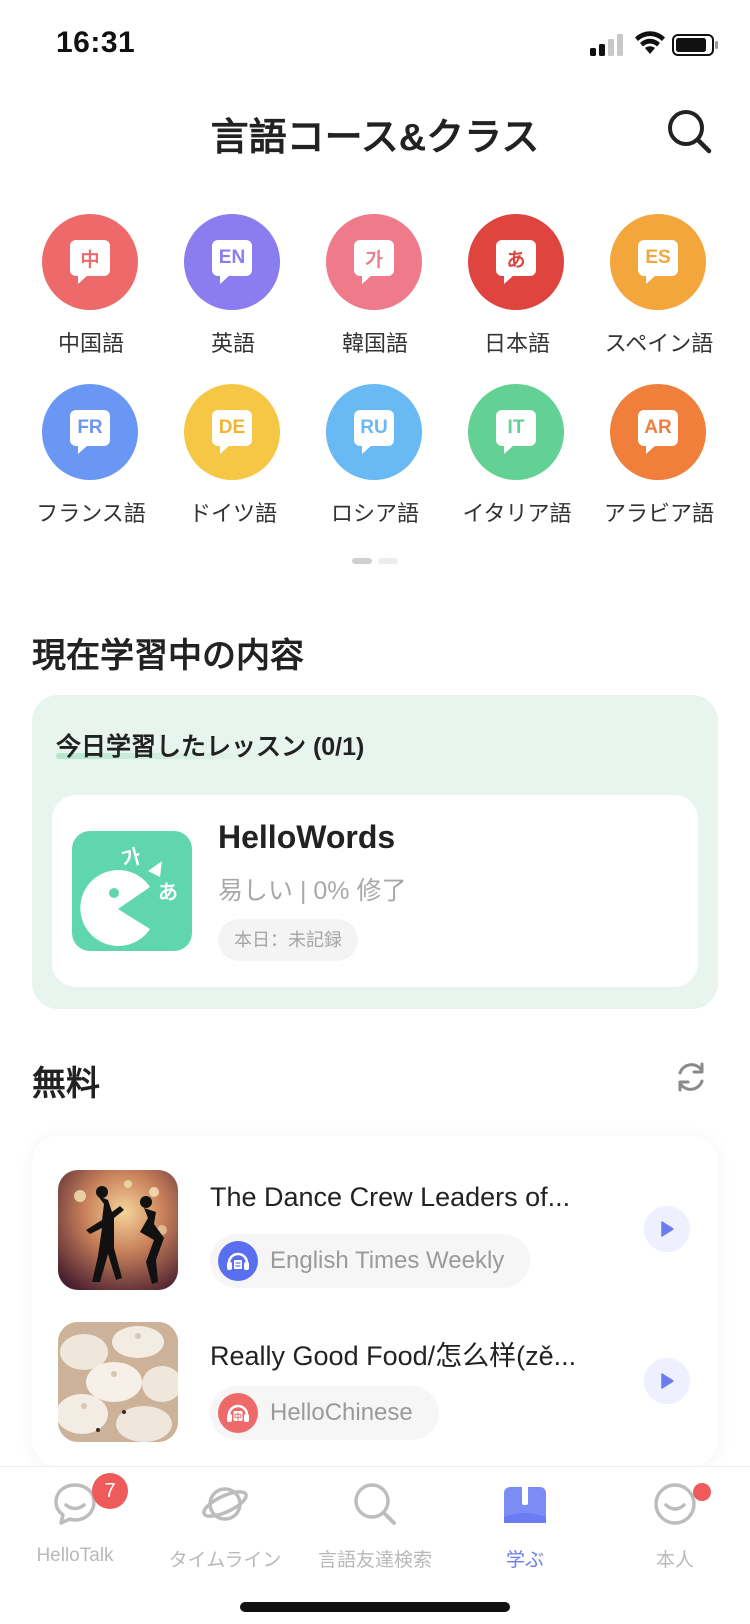  Describe the element at coordinates (516, 427) in the screenshot. I see `language-code: IT` at that location.